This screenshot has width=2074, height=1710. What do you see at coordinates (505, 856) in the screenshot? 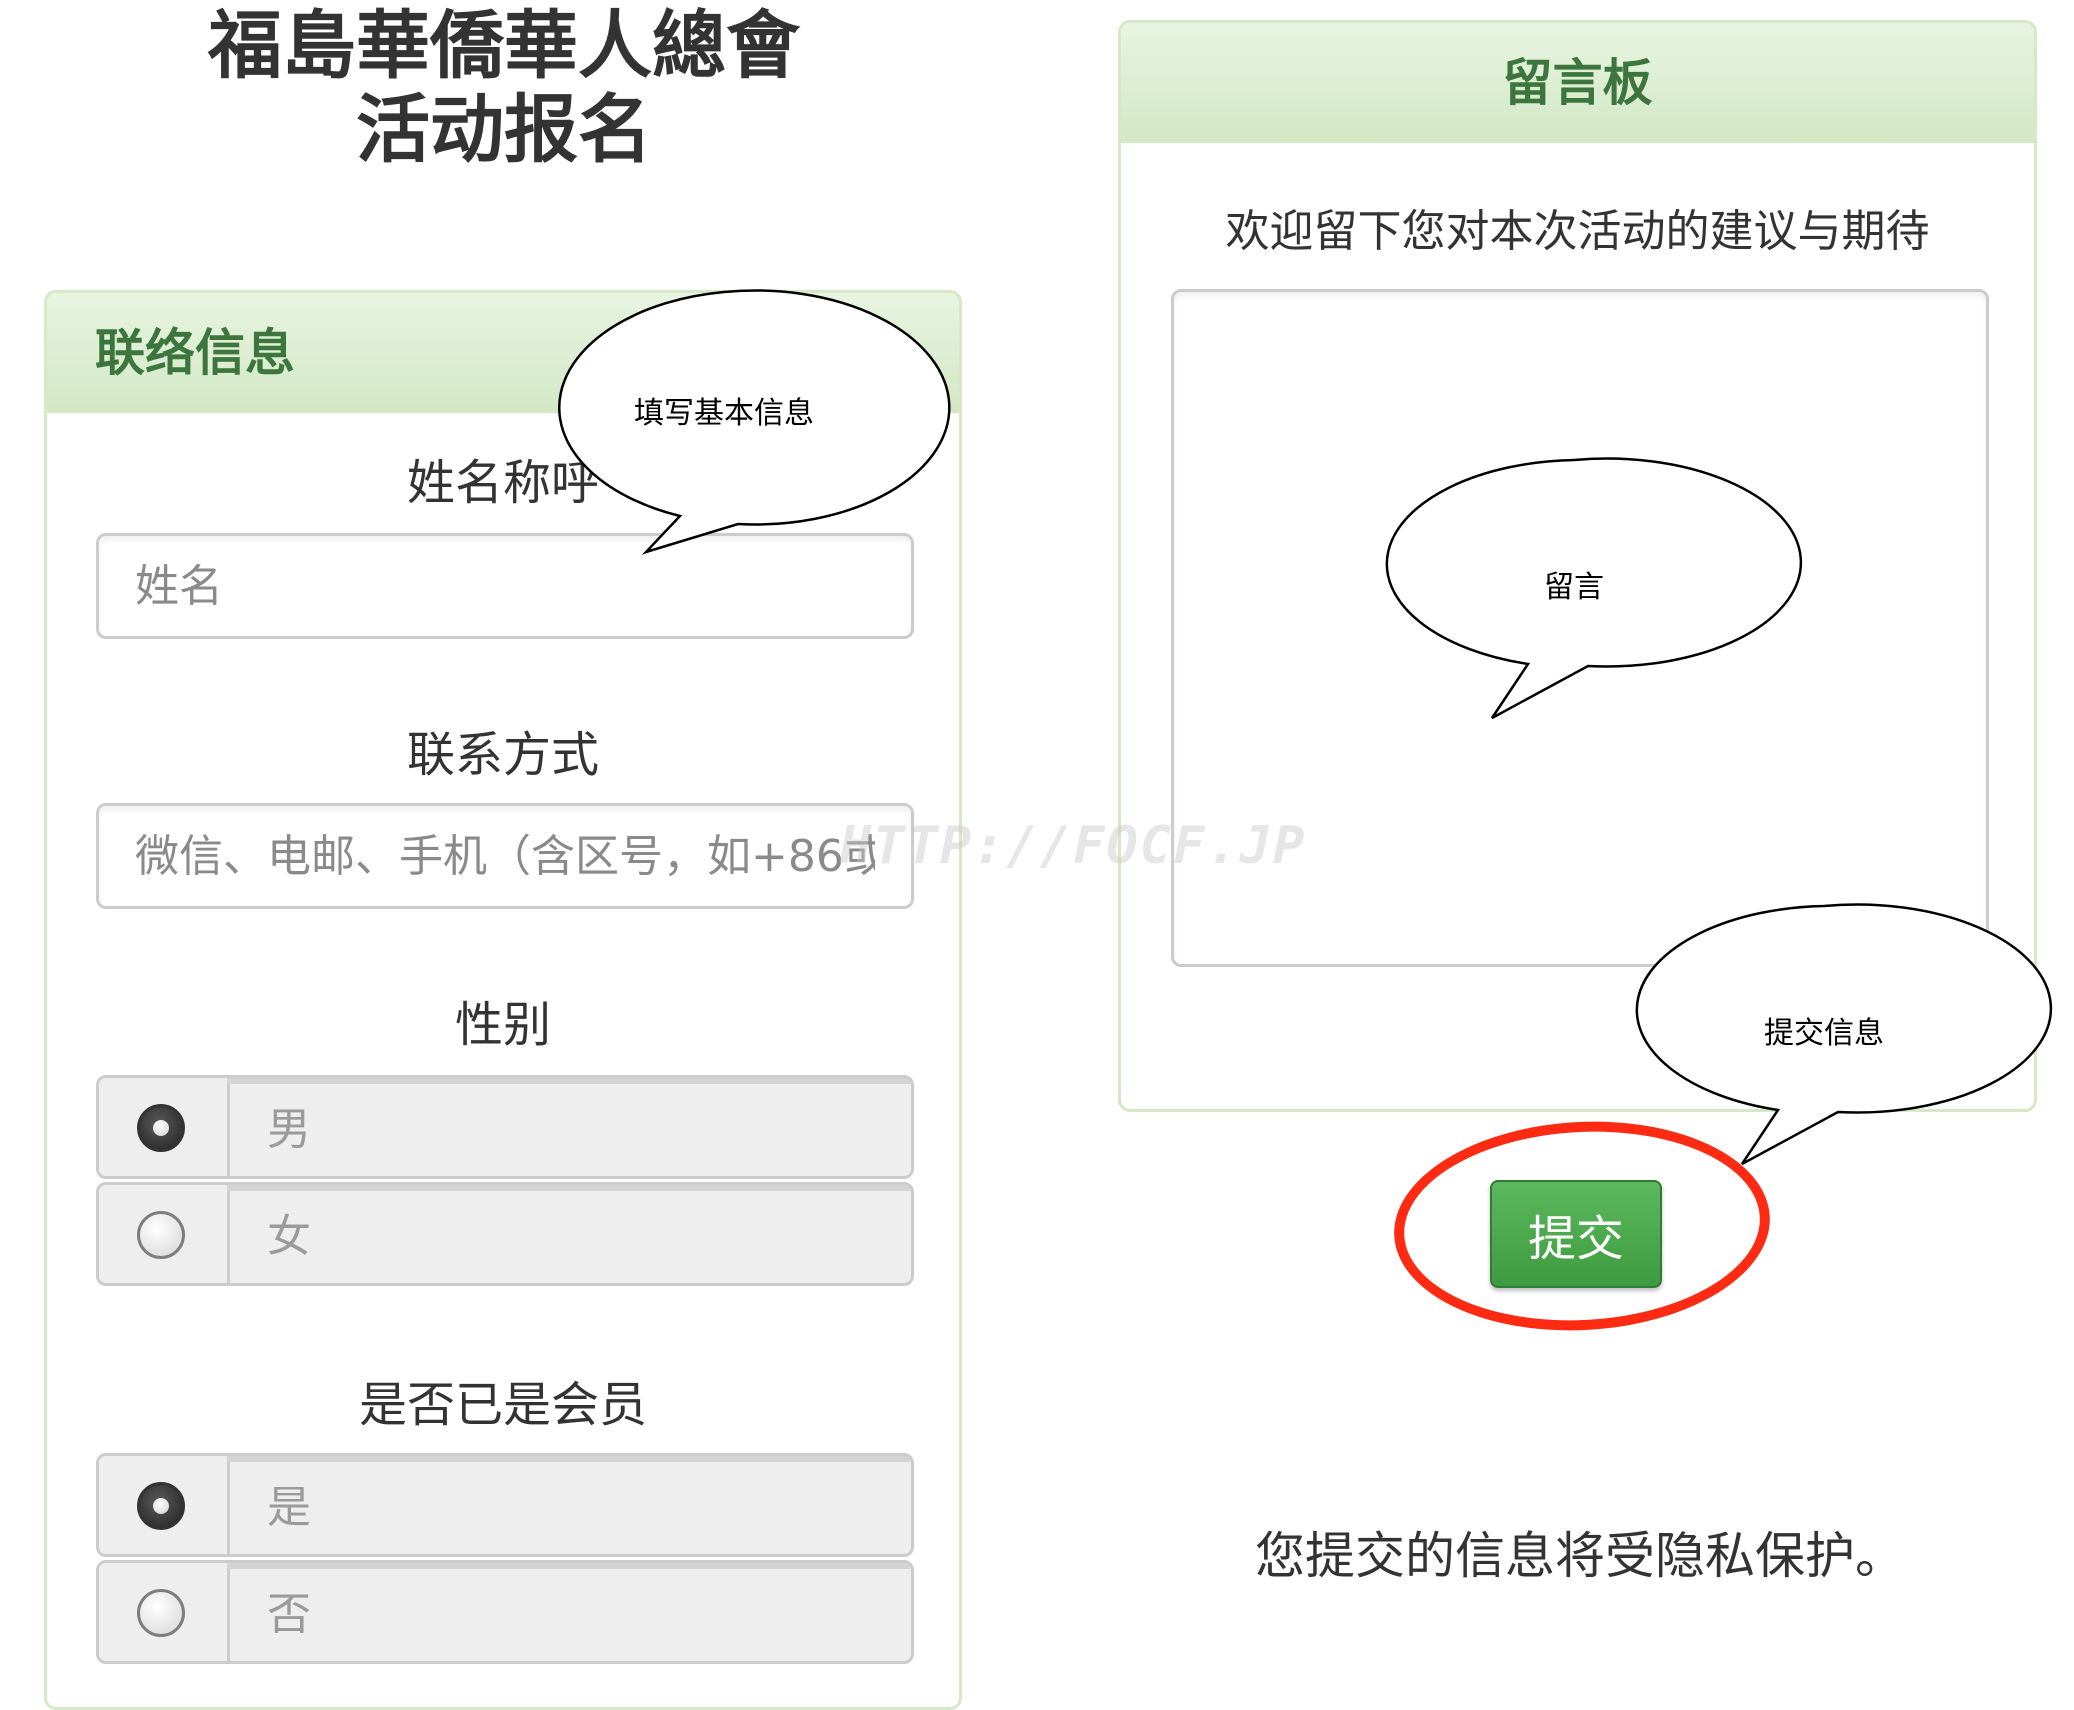
I see `contact-method-input` at bounding box center [505, 856].